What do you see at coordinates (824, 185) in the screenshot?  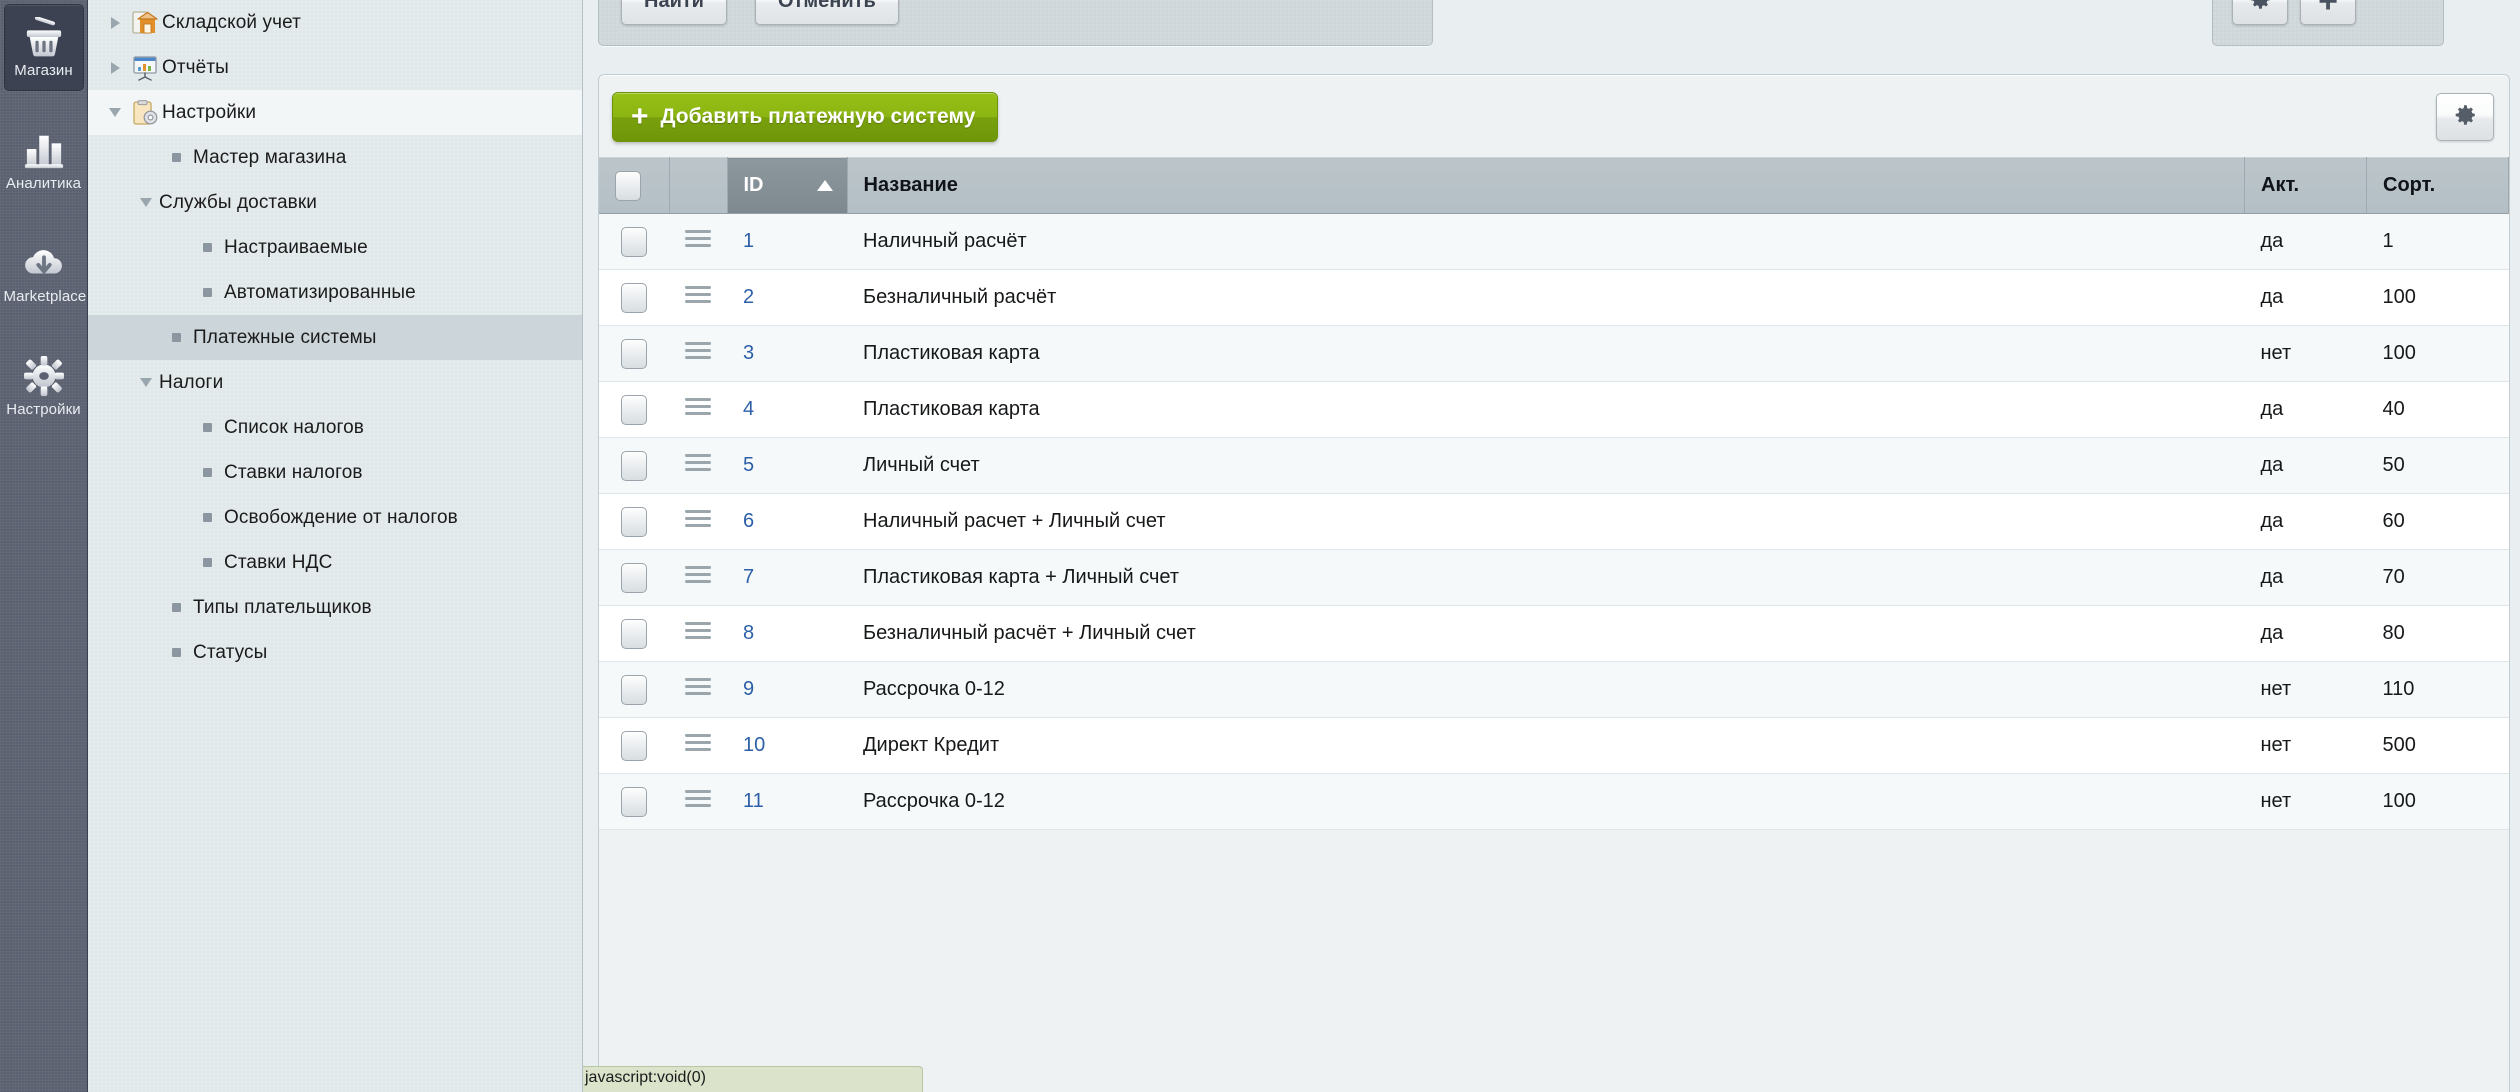 I see `sort-asc-icon` at bounding box center [824, 185].